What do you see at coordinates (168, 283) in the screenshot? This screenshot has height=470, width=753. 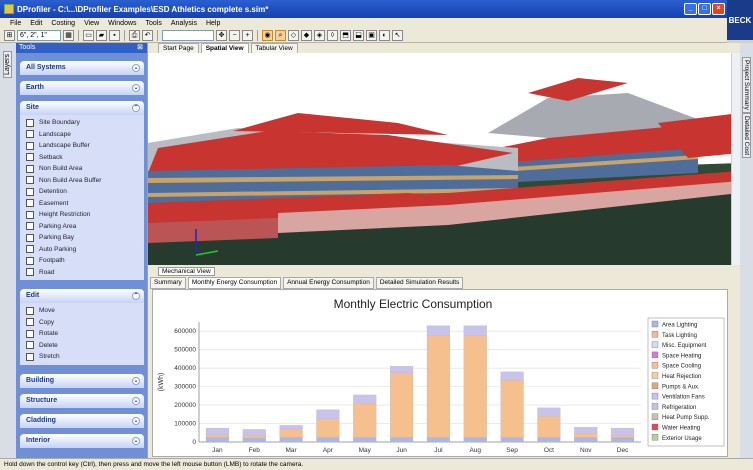 I see `tab-summary: Summary` at bounding box center [168, 283].